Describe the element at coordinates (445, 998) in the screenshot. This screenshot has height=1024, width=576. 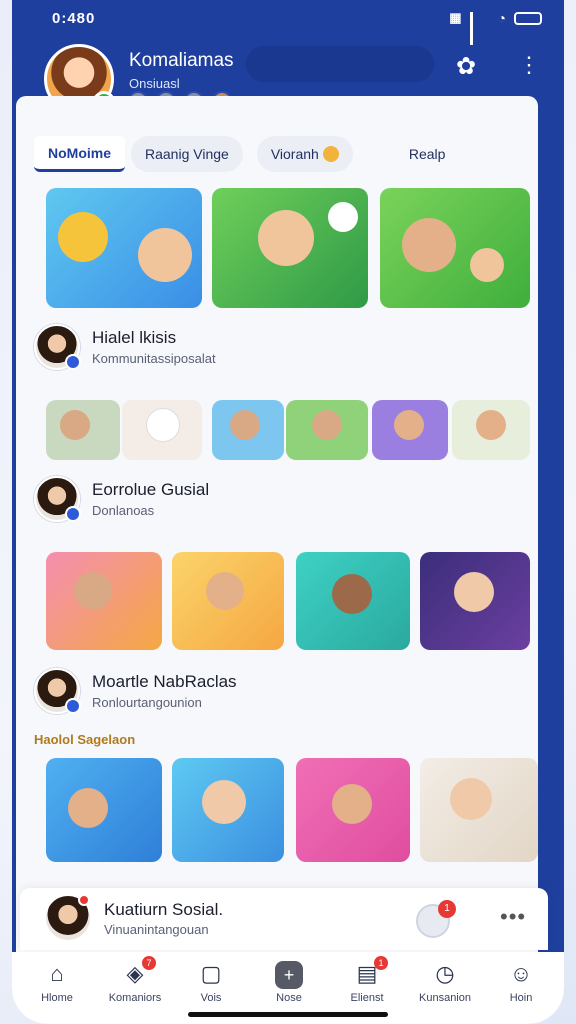
I see `nav-label: Kunsanion` at that location.